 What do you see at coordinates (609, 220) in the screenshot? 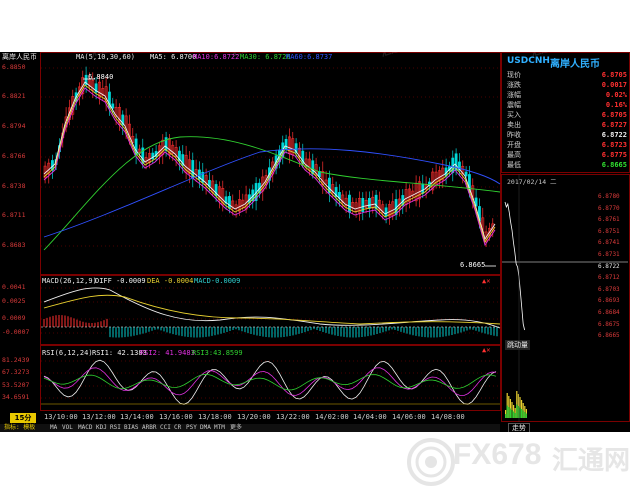
I see `intraday-axis-label: 6.8761` at bounding box center [609, 220].